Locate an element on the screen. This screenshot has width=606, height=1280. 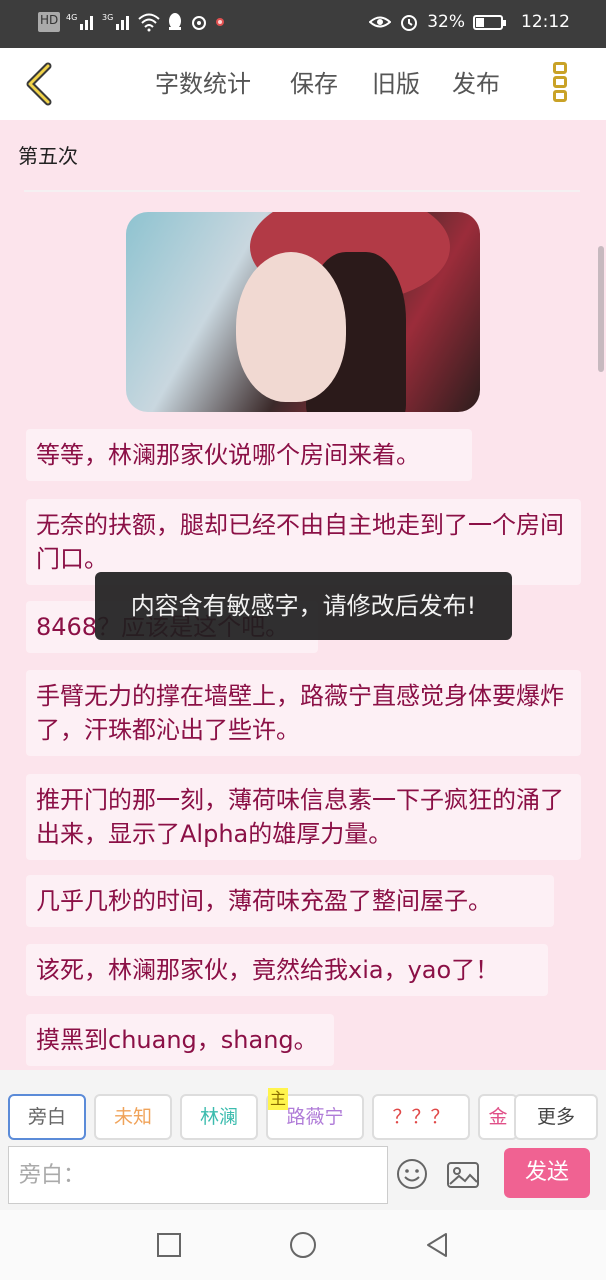
qq-notification-icon is located at coordinates (175, 22).